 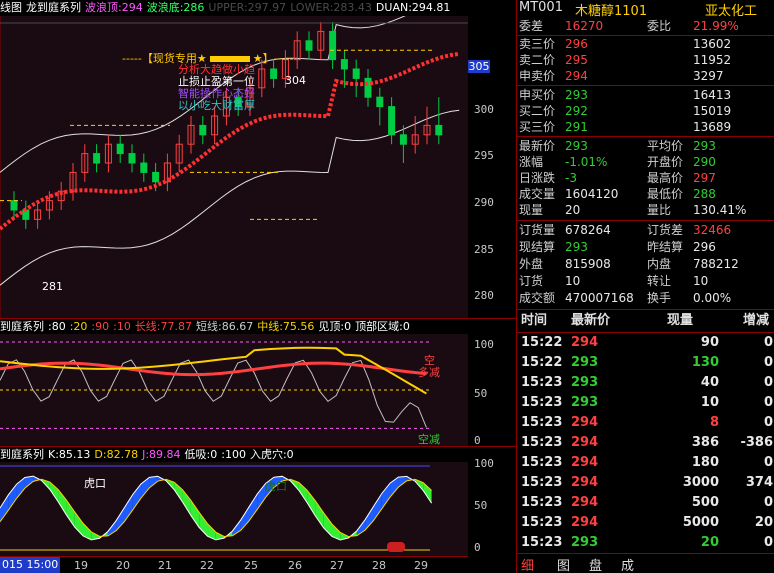 I want to click on ask-price: 294, so click(x=576, y=76).